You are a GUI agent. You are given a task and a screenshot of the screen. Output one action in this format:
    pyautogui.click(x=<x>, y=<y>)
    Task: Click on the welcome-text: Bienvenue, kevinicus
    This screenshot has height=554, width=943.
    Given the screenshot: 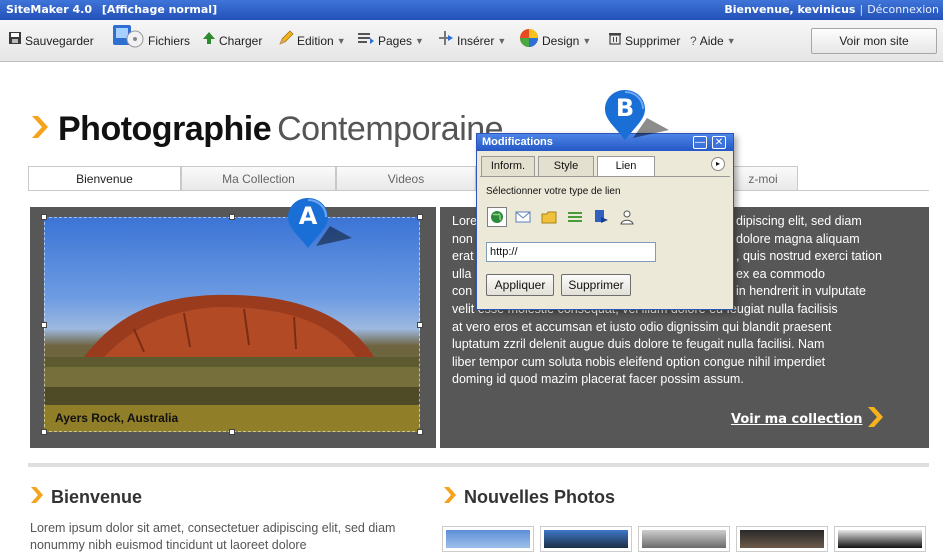 What is the action you would take?
    pyautogui.click(x=790, y=9)
    